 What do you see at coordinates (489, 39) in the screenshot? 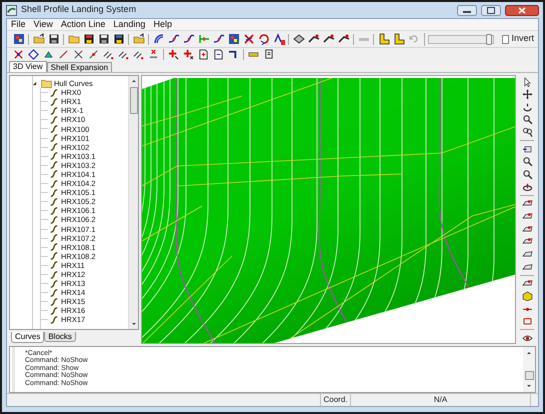
I see `slider-thumb` at bounding box center [489, 39].